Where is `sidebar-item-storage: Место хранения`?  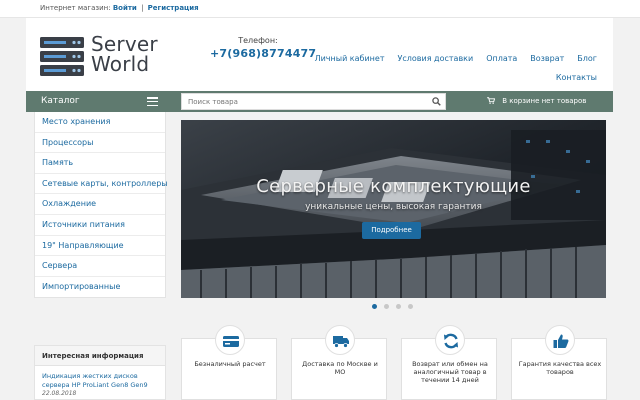 sidebar-item-storage: Место хранения is located at coordinates (100, 122).